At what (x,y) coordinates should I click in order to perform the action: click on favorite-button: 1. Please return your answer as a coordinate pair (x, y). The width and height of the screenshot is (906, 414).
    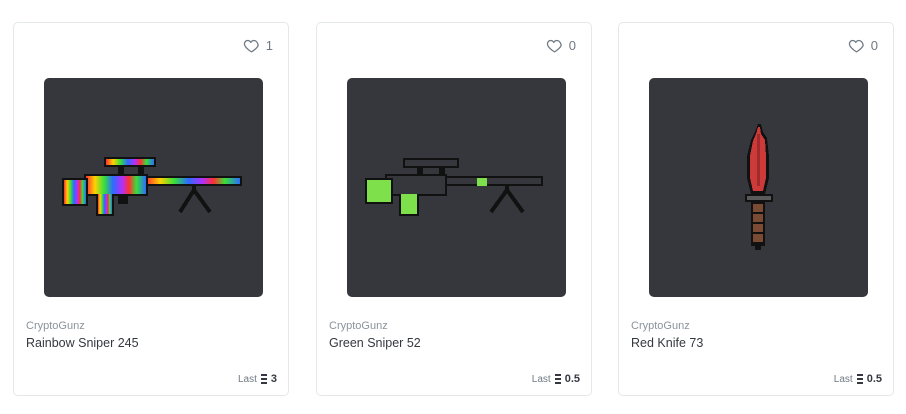
    Looking at the image, I should click on (258, 45).